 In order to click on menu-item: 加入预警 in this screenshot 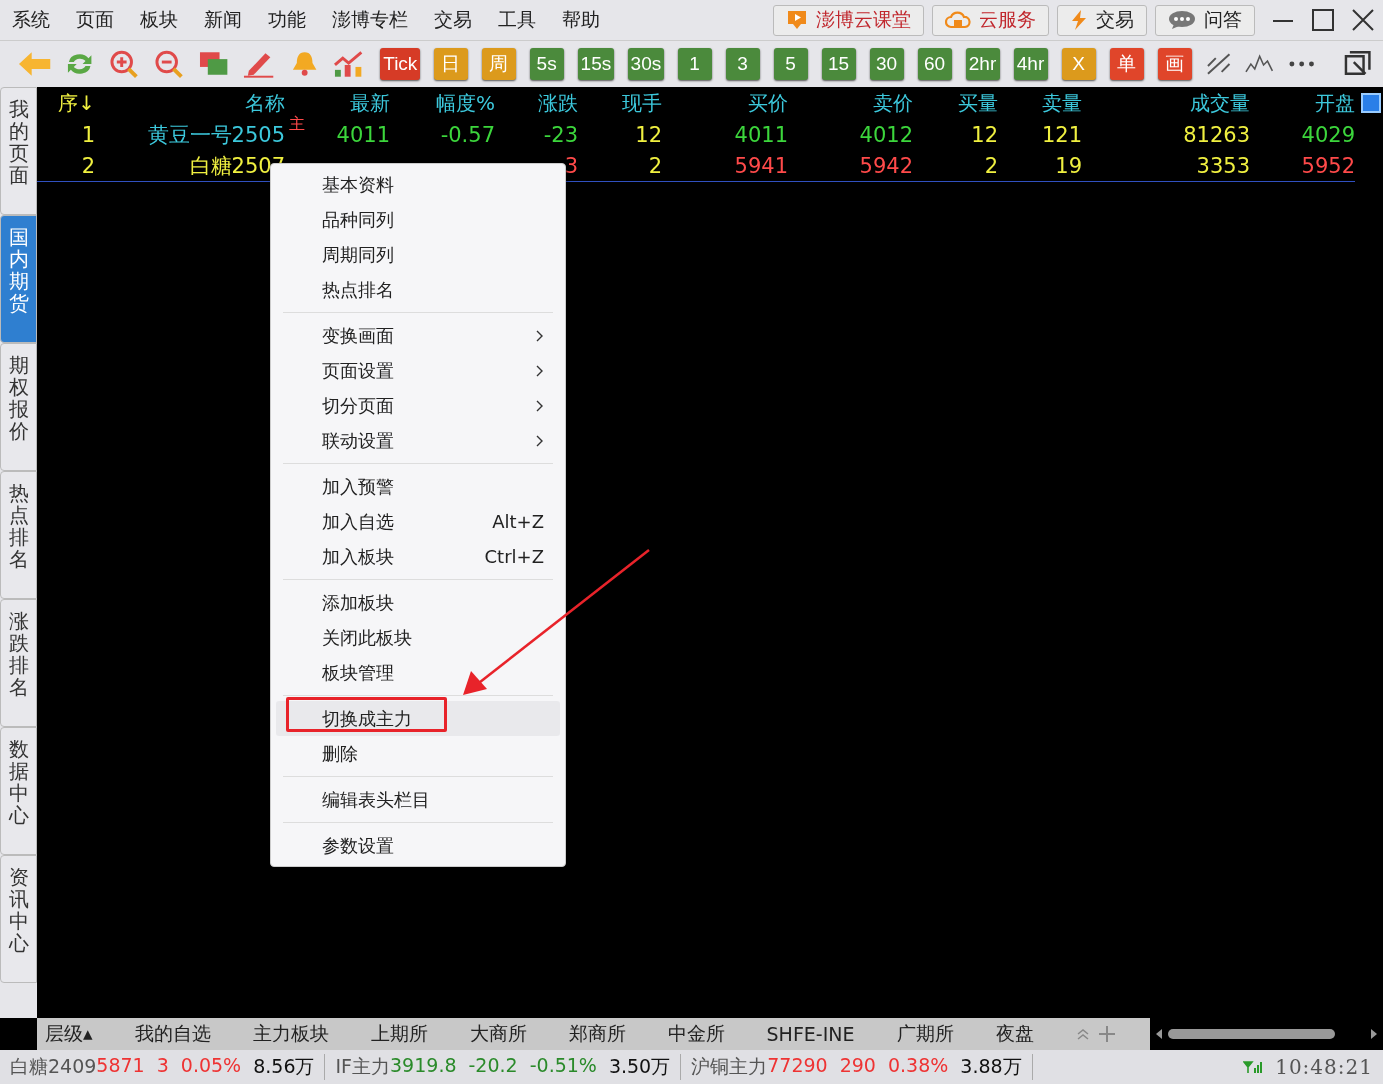, I will do `click(418, 486)`.